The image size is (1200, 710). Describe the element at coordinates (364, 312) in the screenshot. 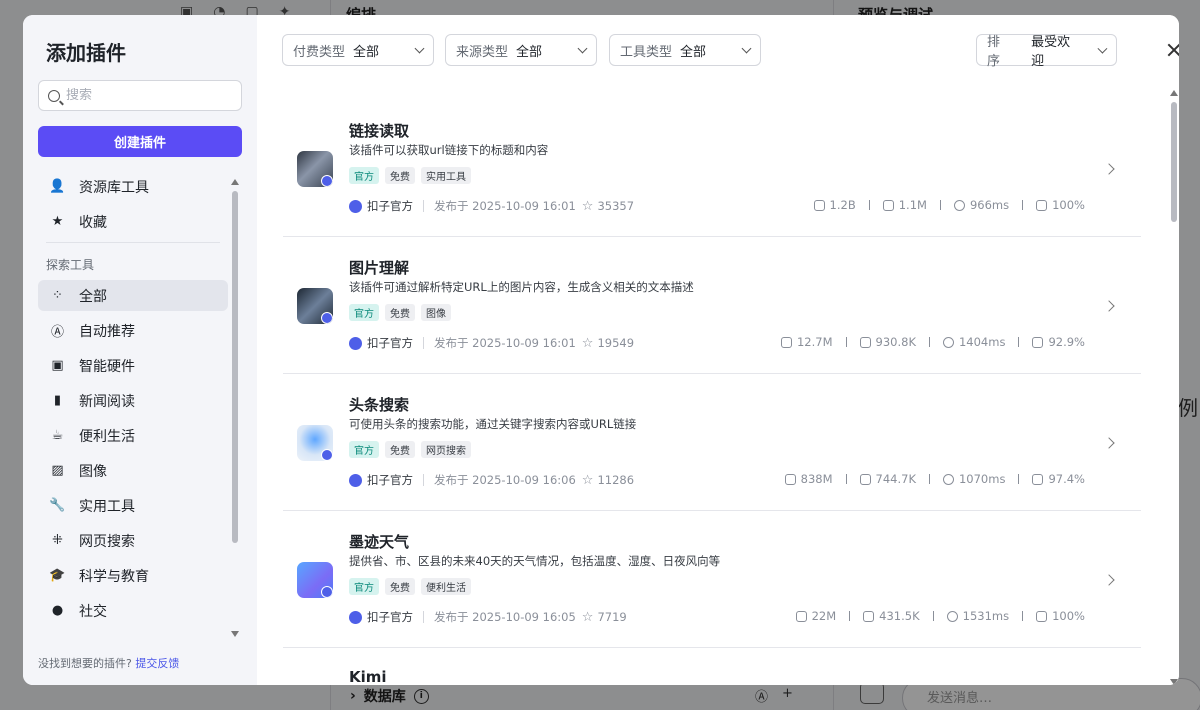

I see `tag-official: 官方` at that location.